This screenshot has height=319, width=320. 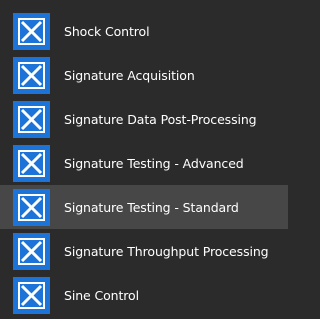 I want to click on list-item-shock-control: Shock Control, so click(x=144, y=31).